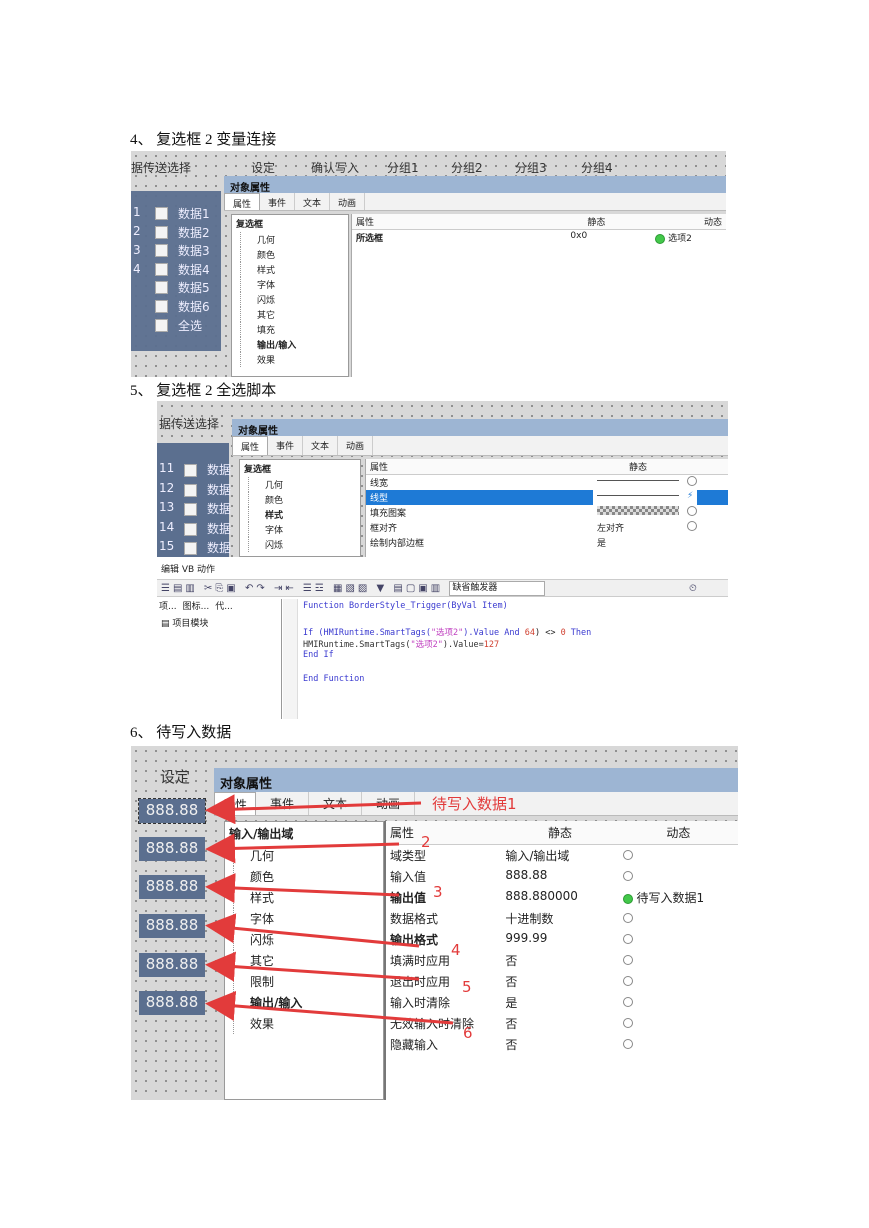 The width and height of the screenshot is (869, 1228). I want to click on checkbox-row: 数据2, so click(182, 232).